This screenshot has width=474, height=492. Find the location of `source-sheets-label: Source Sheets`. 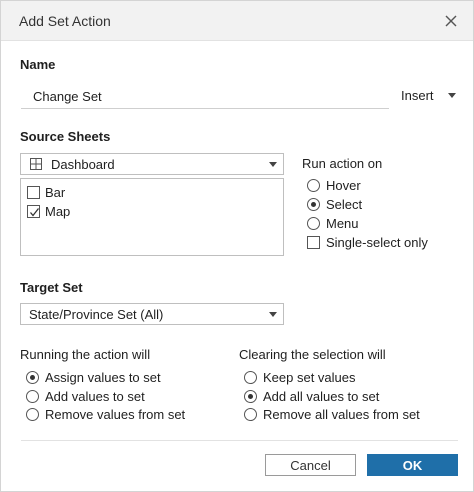

source-sheets-label: Source Sheets is located at coordinates (65, 136).